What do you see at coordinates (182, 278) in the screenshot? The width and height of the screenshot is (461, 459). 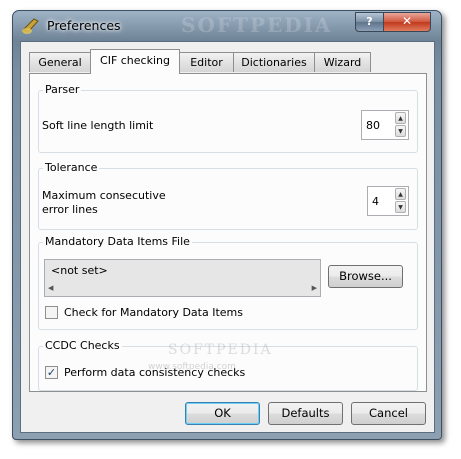 I see `mandatory-file-path-field: <not set> ◀ ▶` at bounding box center [182, 278].